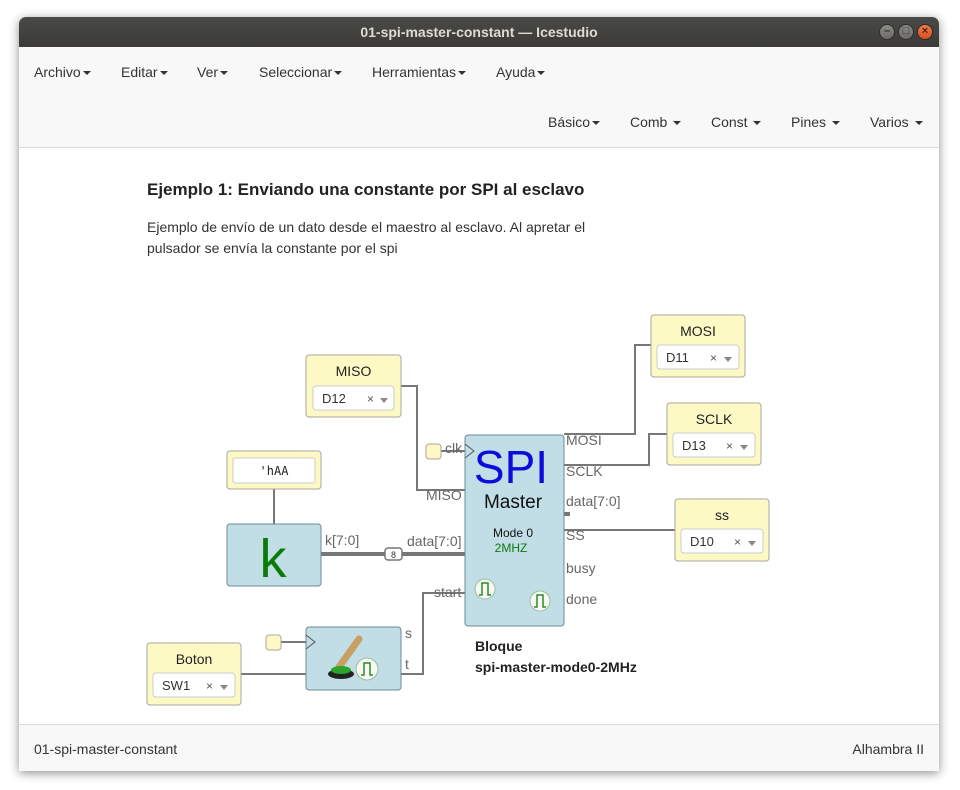 This screenshot has height=790, width=960. Describe the element at coordinates (656, 122) in the screenshot. I see `palette-comb: Comb` at that location.